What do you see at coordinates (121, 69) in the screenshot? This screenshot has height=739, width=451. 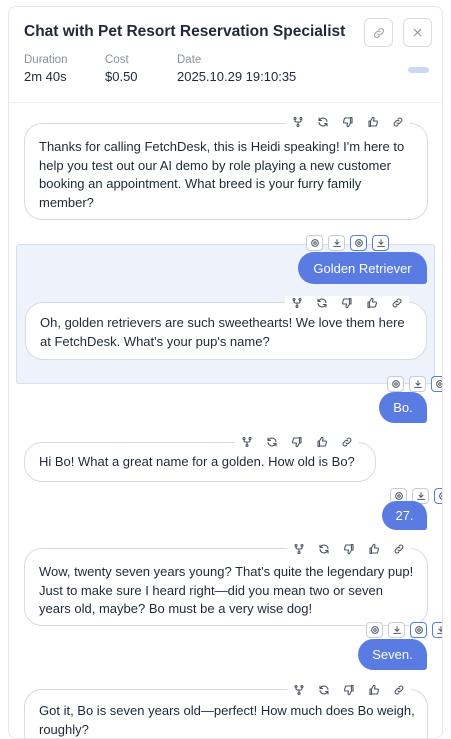 I see `cost-meta: Cost $0.50` at bounding box center [121, 69].